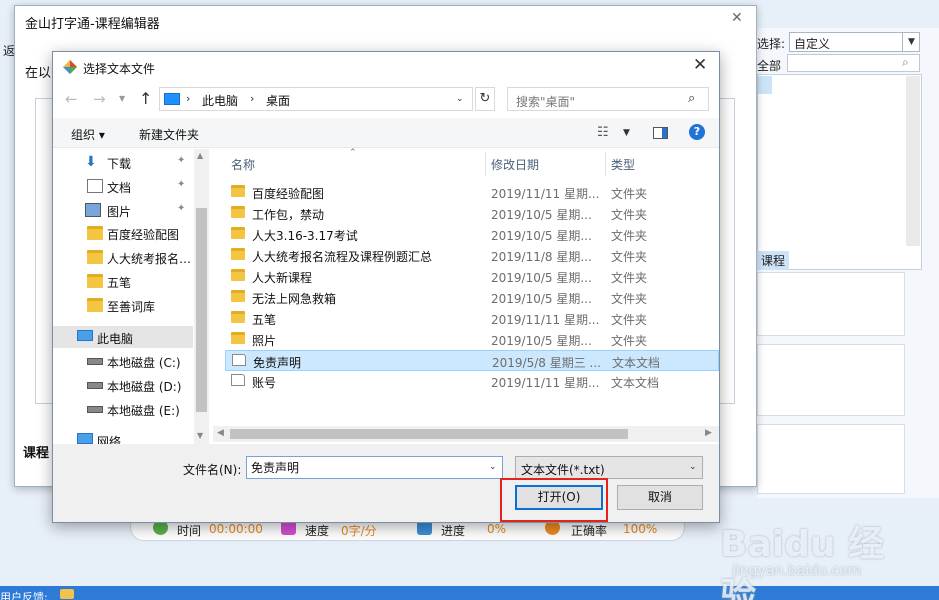  I want to click on list-scrollbar, so click(913, 161).